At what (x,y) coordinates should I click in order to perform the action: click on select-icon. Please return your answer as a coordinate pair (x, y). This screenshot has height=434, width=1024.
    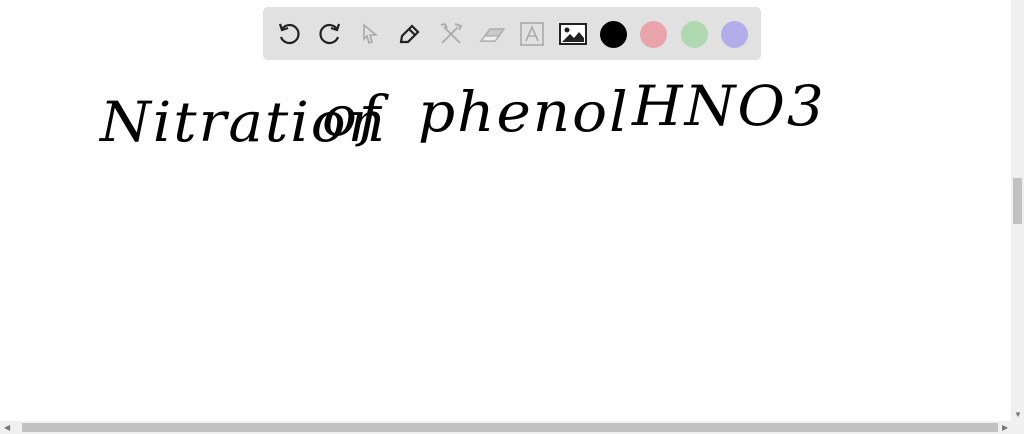
    Looking at the image, I should click on (371, 34).